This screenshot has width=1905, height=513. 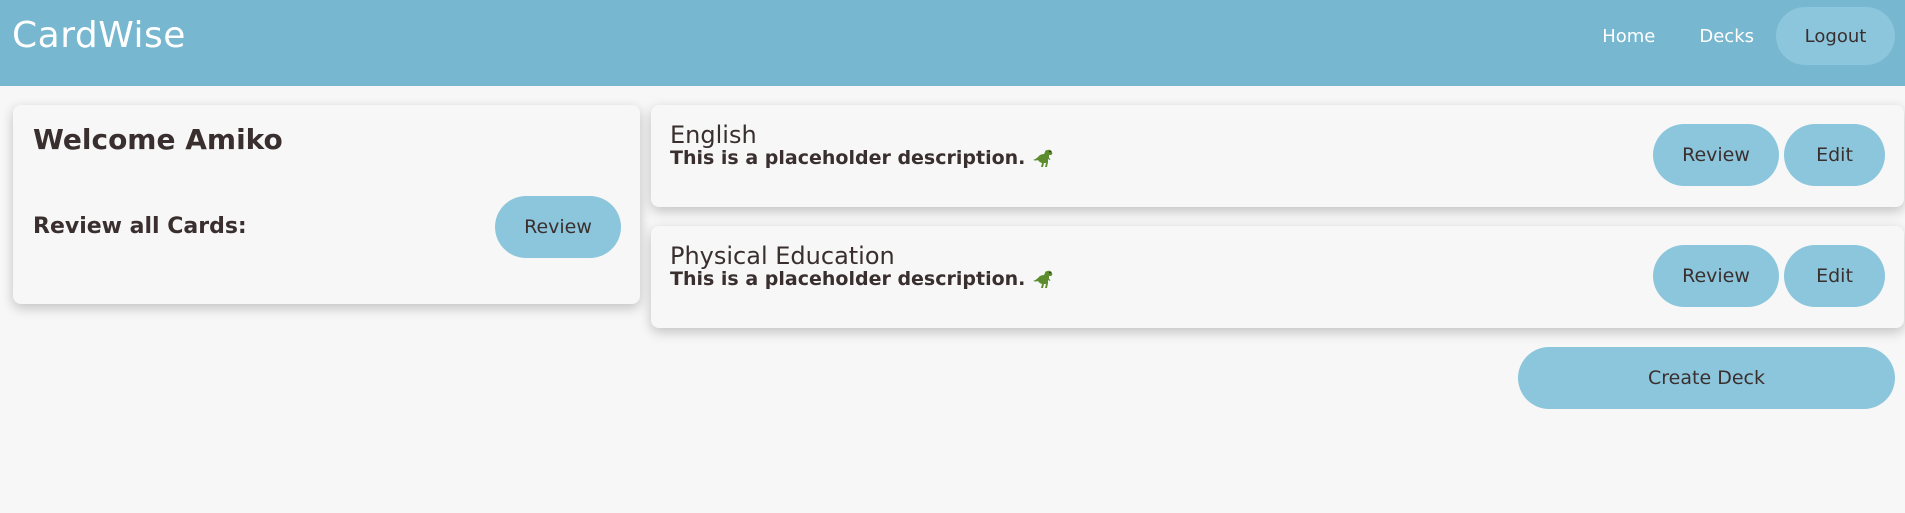 What do you see at coordinates (326, 204) in the screenshot?
I see `welcome-card: Welcome Amiko Review all Cards: Review` at bounding box center [326, 204].